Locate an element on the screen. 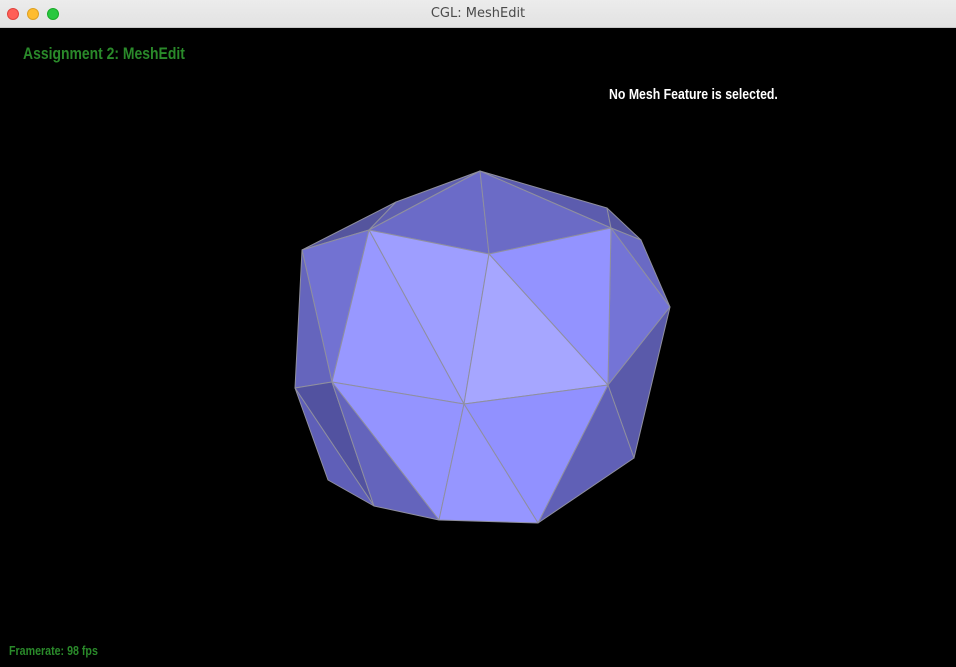 The image size is (956, 667). title-bar: CGL: MeshEdit is located at coordinates (478, 14).